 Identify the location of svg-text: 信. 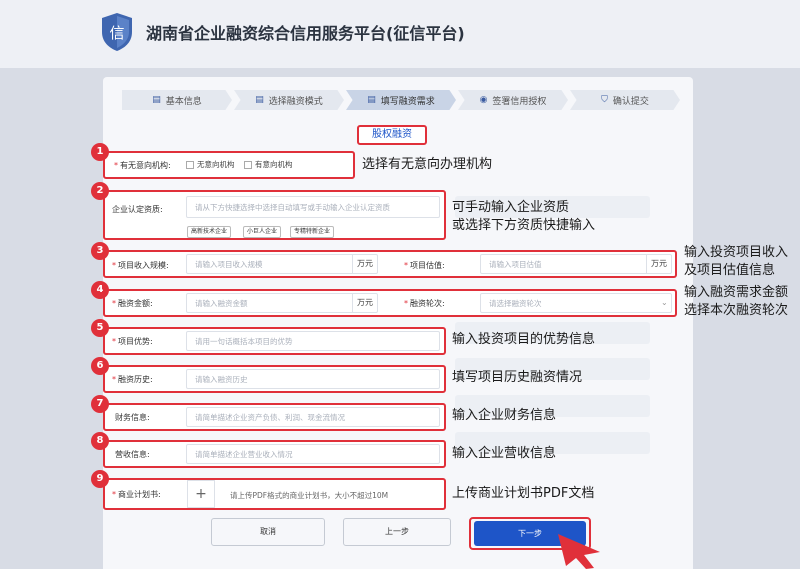
(116, 33).